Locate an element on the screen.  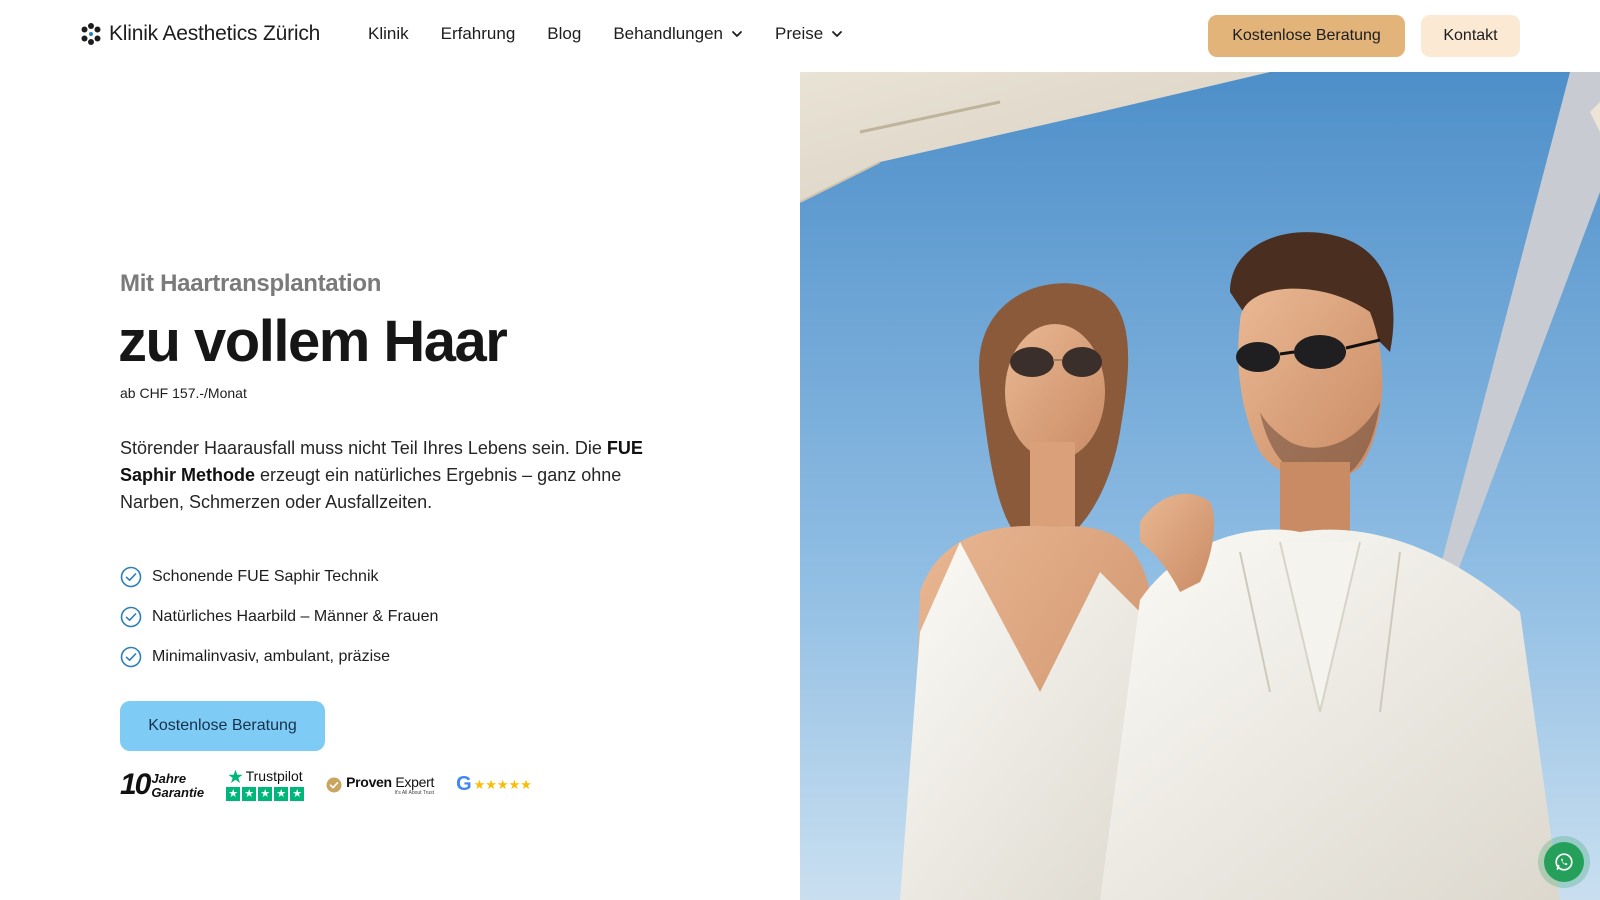
hero-price: ab CHF 157.-/Monat is located at coordinates (183, 393).